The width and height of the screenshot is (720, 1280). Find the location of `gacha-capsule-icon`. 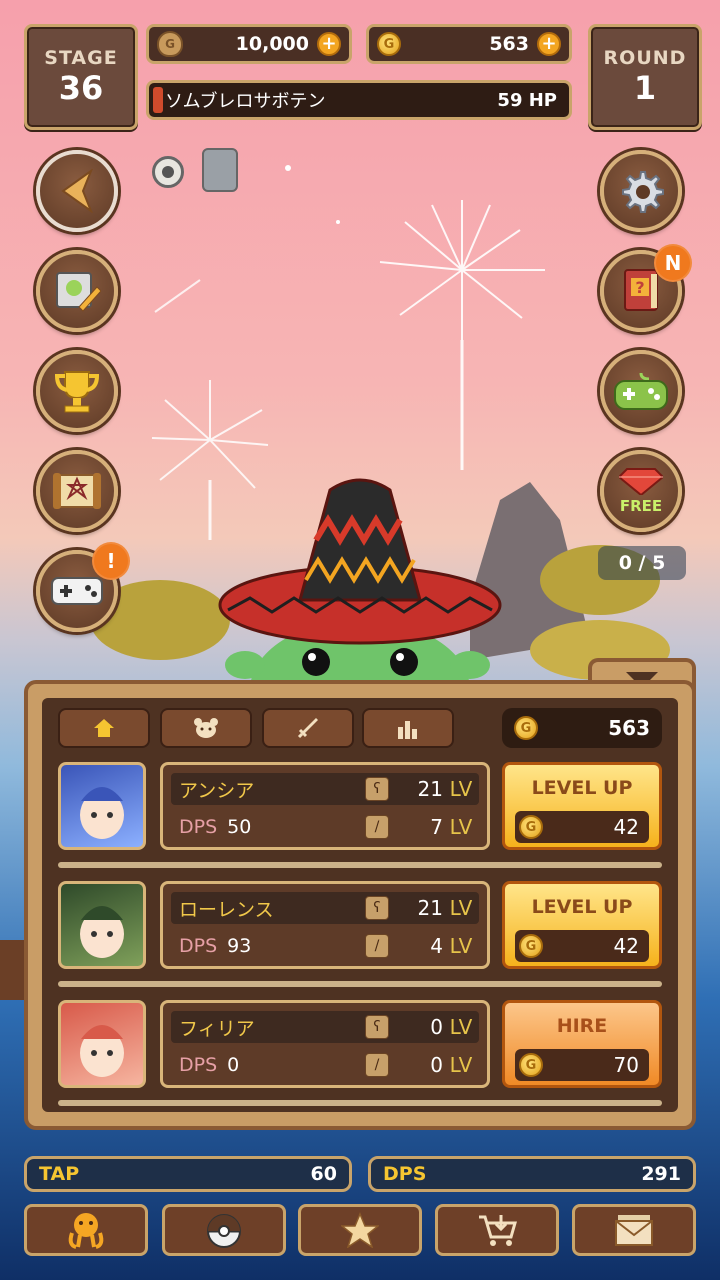

gacha-capsule-icon is located at coordinates (224, 1231).